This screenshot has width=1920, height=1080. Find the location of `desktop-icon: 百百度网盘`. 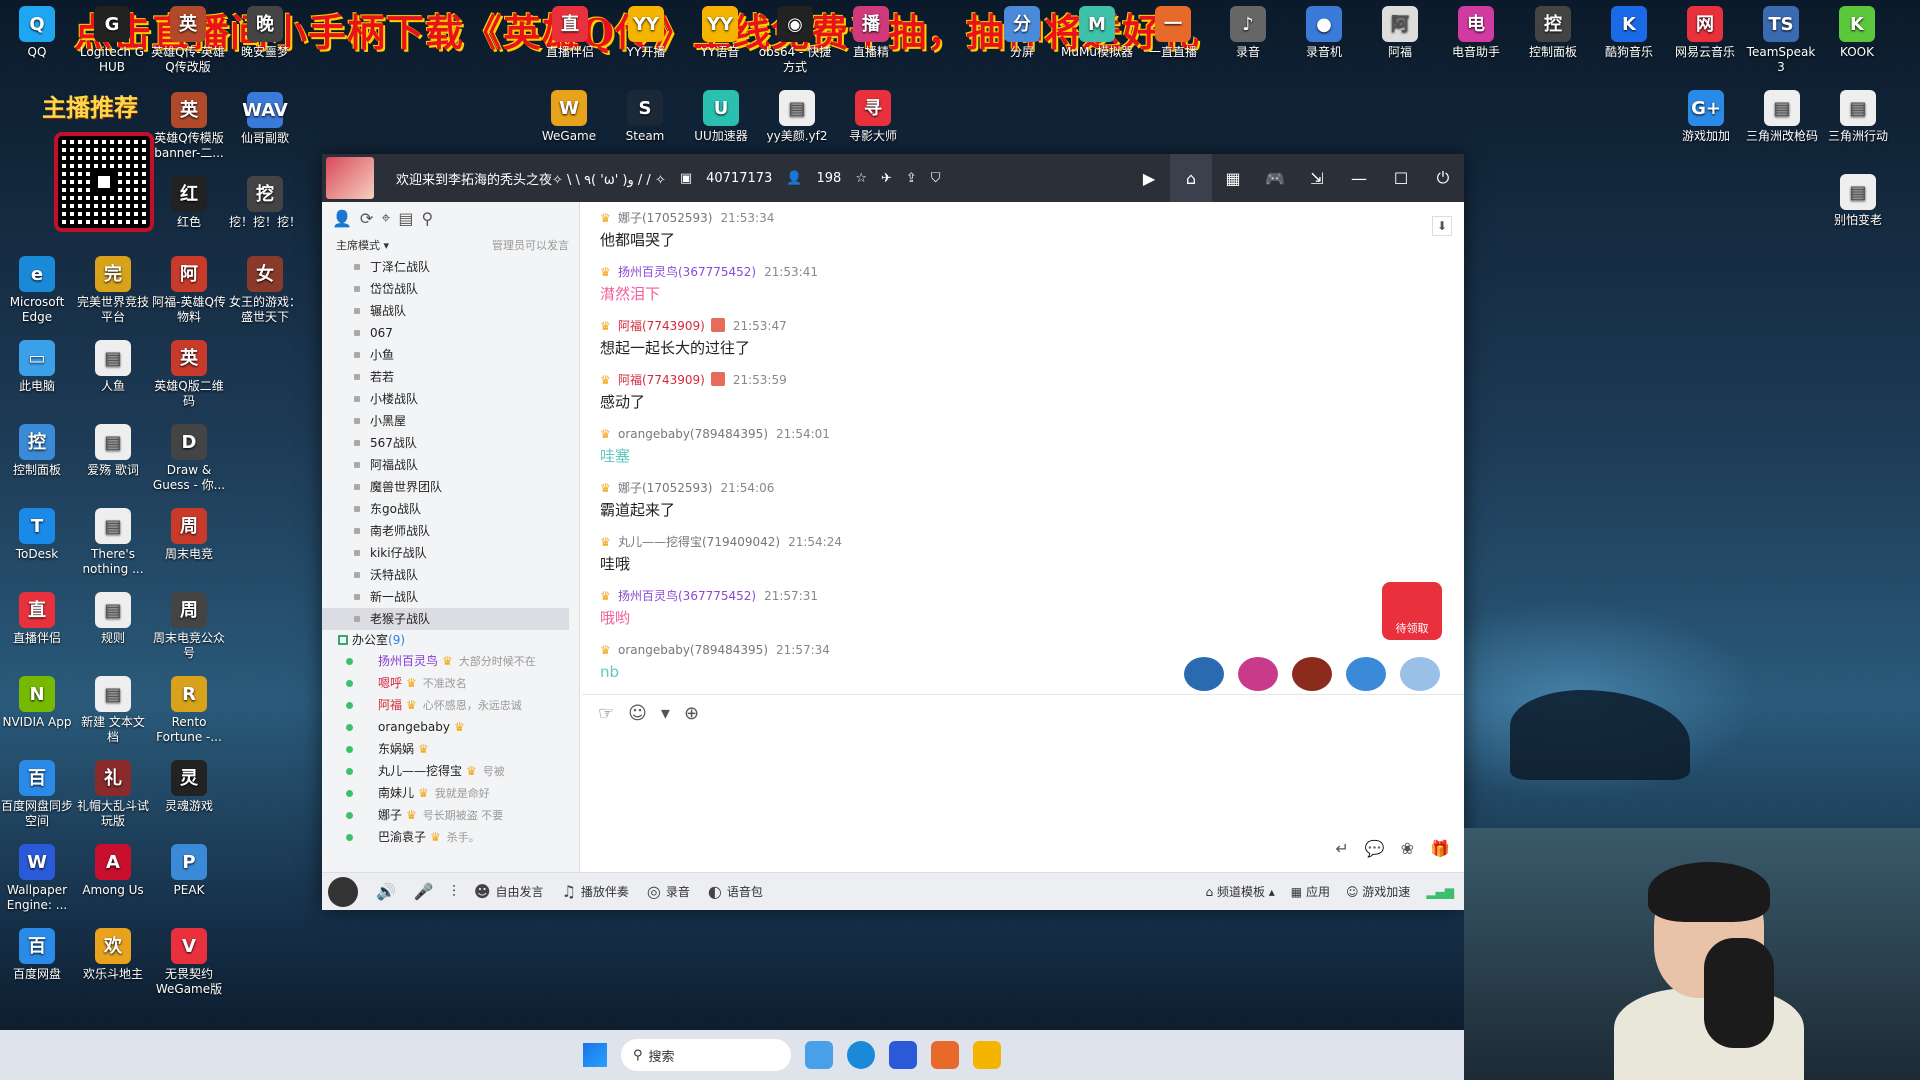

desktop-icon: 百百度网盘 is located at coordinates (37, 955).